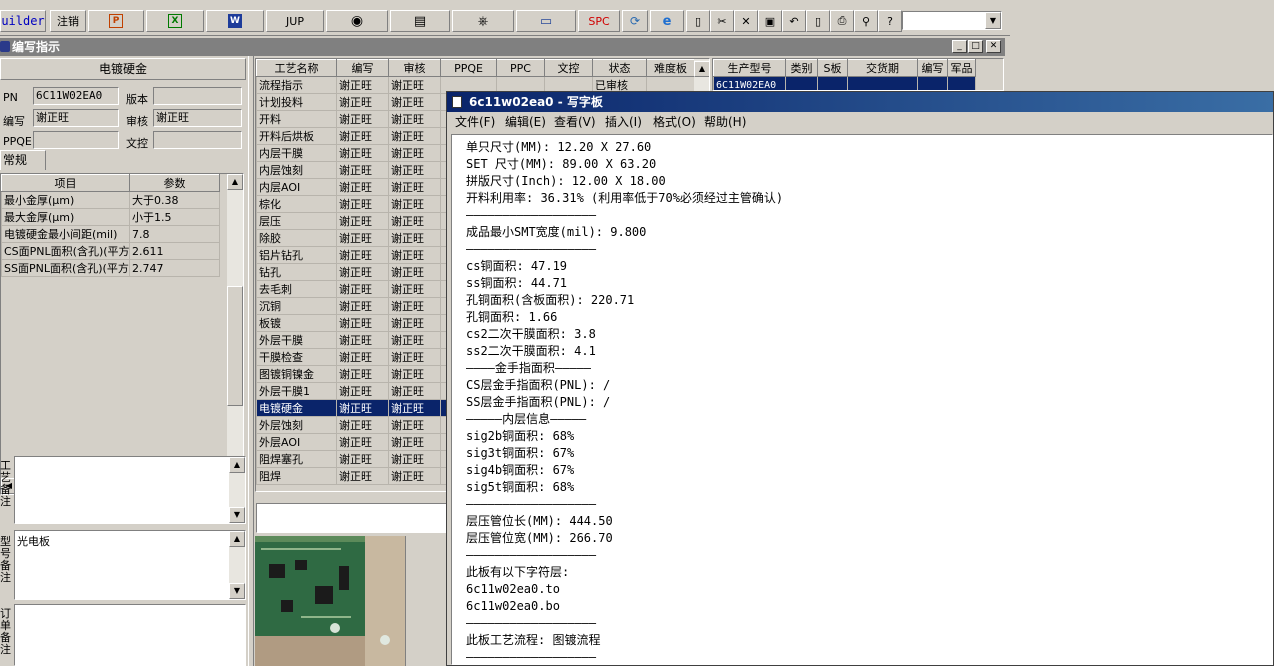  What do you see at coordinates (130, 565) in the screenshot?
I see `model-remark-field: 光电板 ▲ ▼` at bounding box center [130, 565].